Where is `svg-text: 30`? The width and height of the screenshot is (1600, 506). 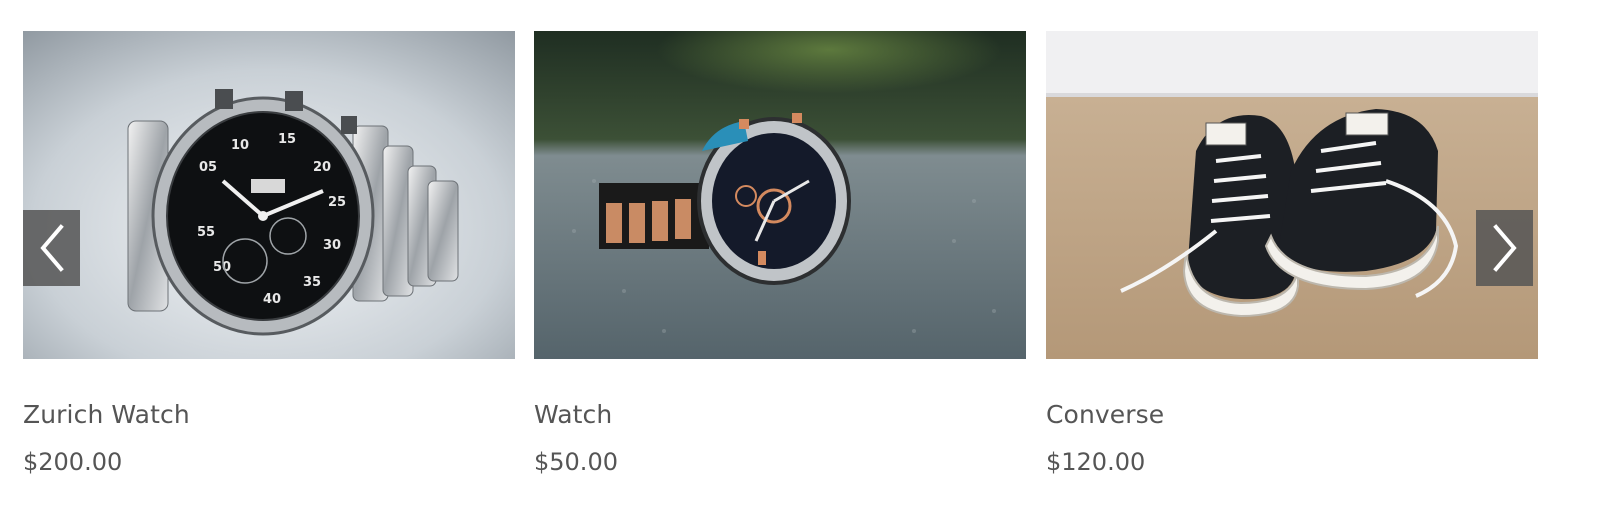
svg-text: 30 is located at coordinates (332, 245).